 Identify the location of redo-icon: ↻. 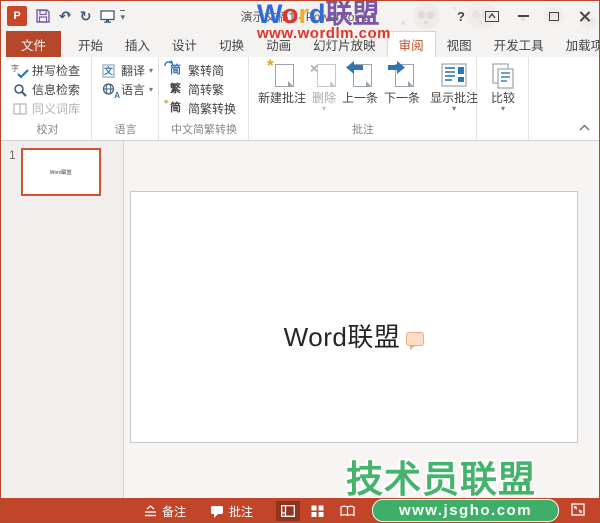
(86, 16).